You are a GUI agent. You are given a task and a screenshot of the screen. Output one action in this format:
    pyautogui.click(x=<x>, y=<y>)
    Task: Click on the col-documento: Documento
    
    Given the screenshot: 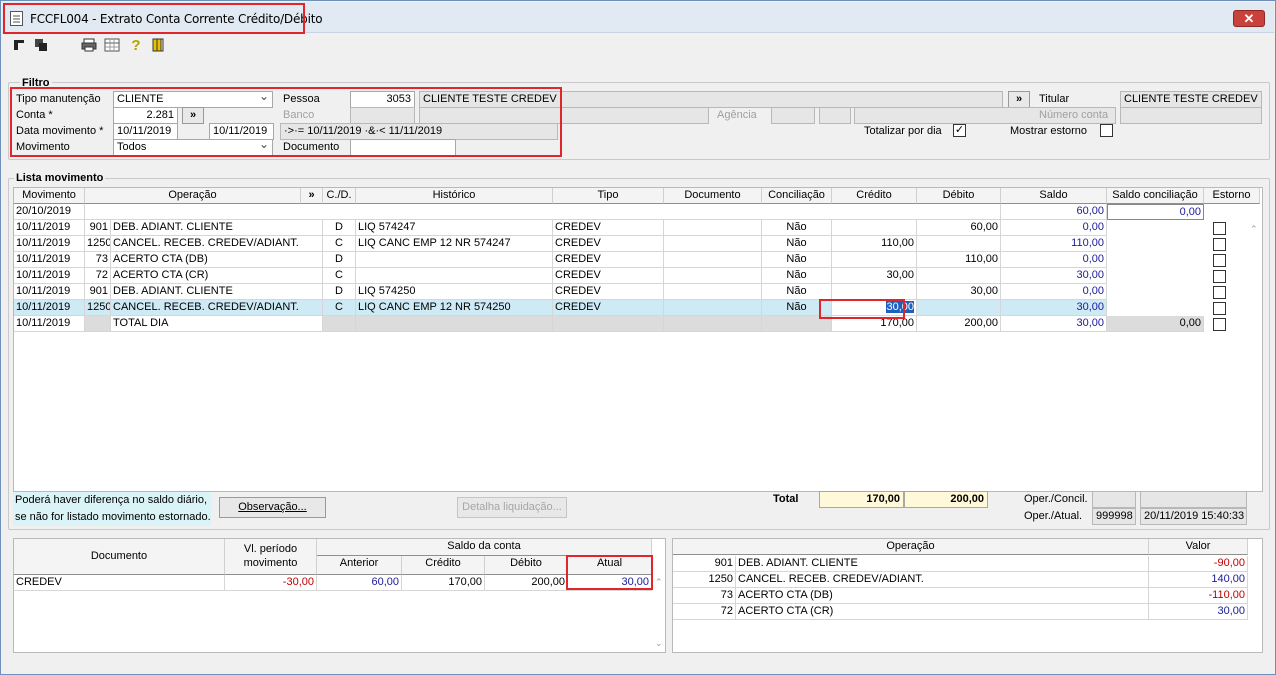 What is the action you would take?
    pyautogui.click(x=713, y=196)
    